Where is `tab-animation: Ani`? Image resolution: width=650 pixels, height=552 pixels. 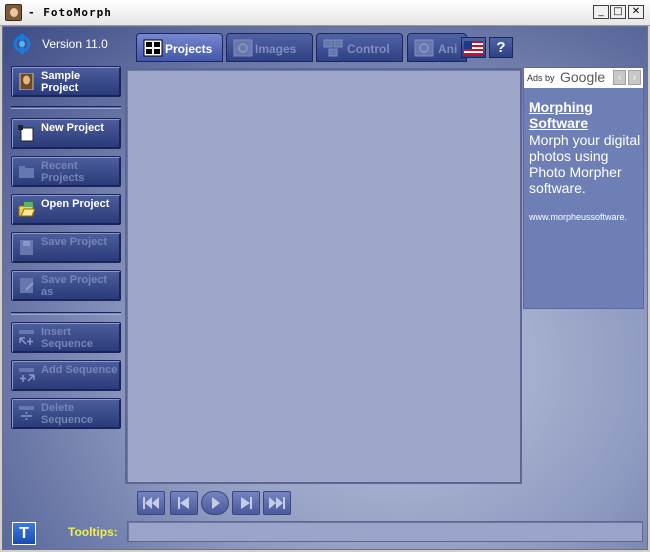 tab-animation: Ani is located at coordinates (437, 47).